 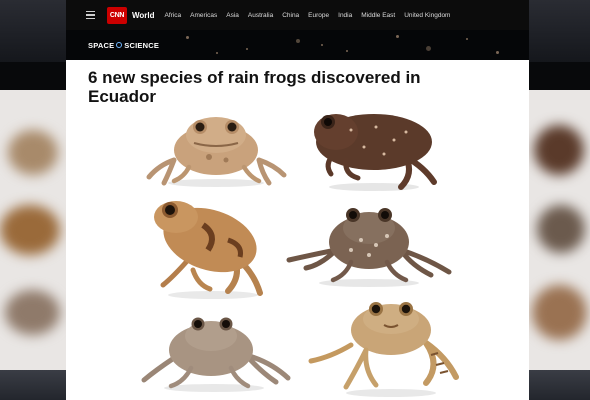 What do you see at coordinates (260, 15) in the screenshot?
I see `nav-item-australia: Australia` at bounding box center [260, 15].